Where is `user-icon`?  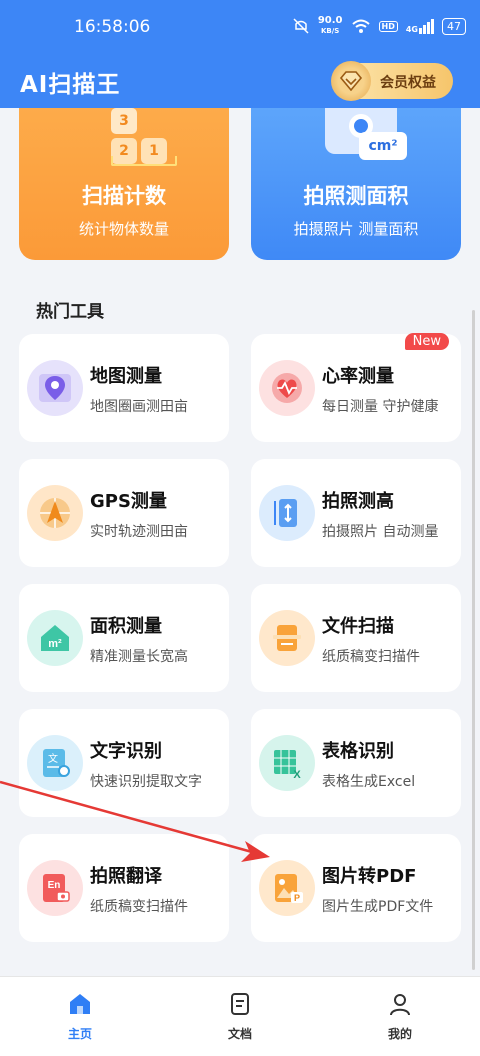 user-icon is located at coordinates (400, 1005).